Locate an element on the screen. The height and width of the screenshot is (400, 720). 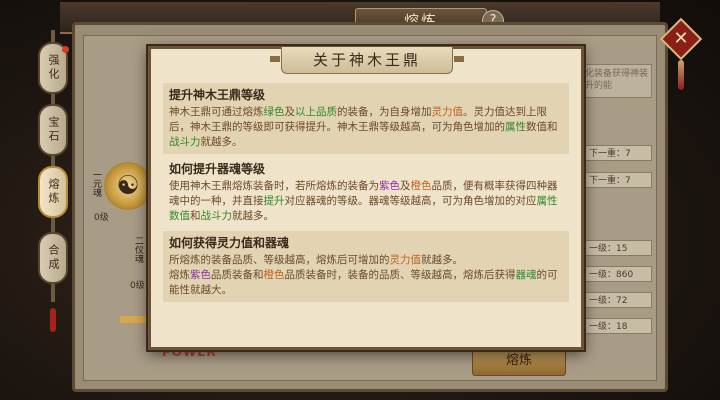
level-row: 一级：15 is located at coordinates (618, 248).